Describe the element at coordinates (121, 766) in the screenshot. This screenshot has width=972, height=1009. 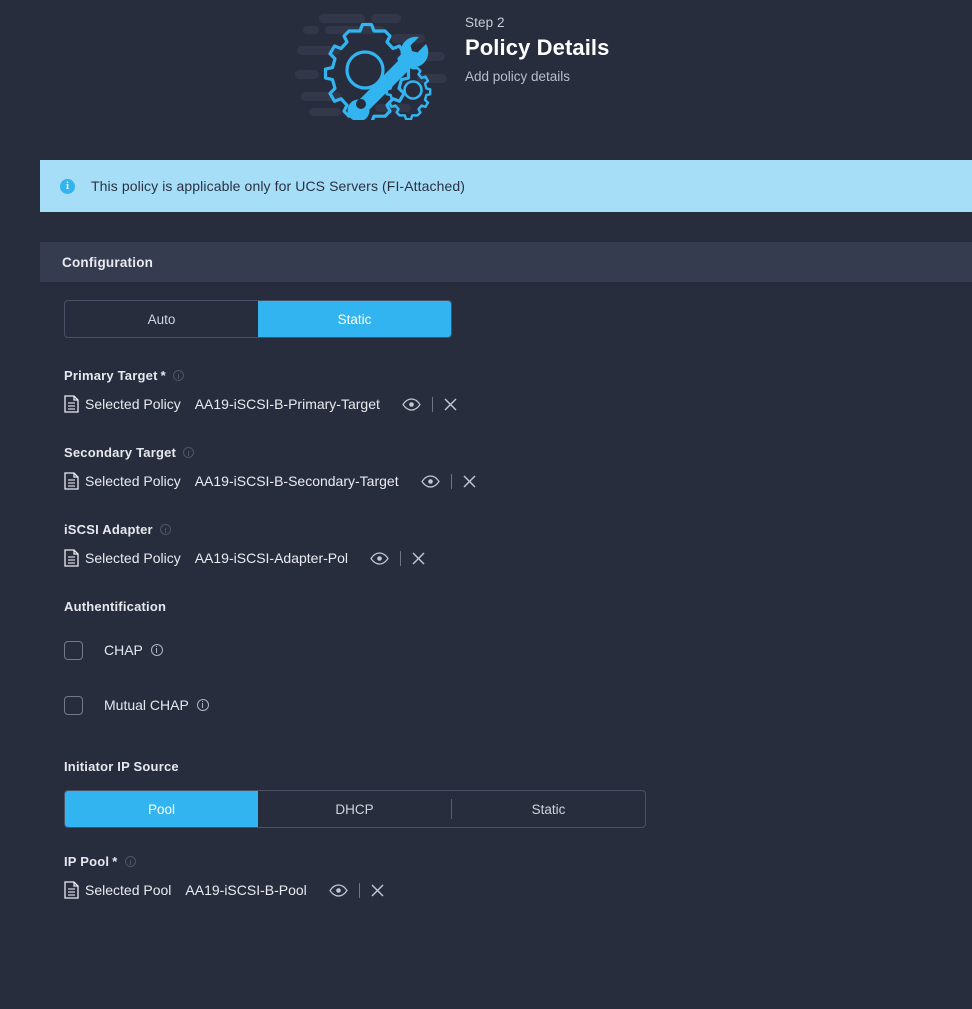
I see `initiator-ip-source-title: Initiator IP Source` at that location.